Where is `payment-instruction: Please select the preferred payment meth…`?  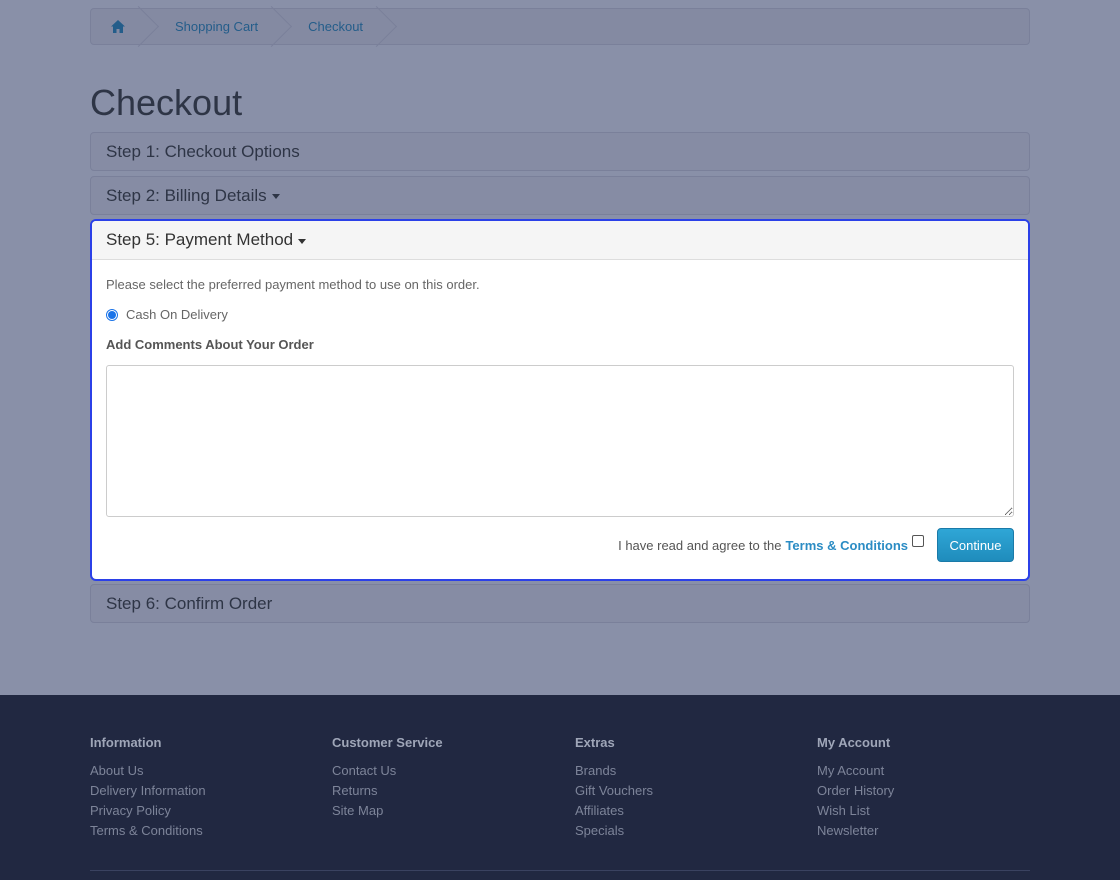 payment-instruction: Please select the preferred payment meth… is located at coordinates (293, 284).